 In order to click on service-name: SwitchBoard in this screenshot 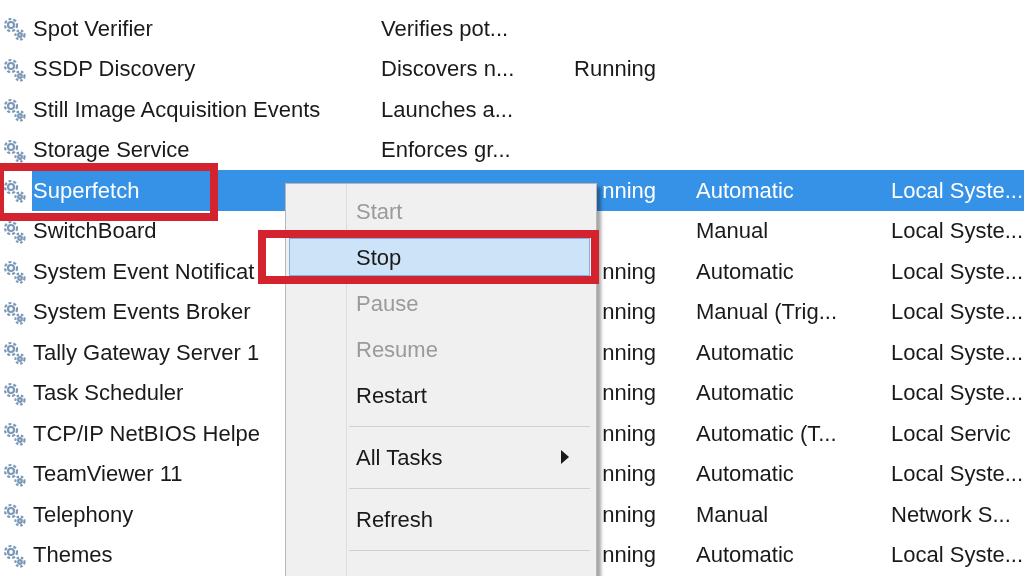, I will do `click(95, 231)`.